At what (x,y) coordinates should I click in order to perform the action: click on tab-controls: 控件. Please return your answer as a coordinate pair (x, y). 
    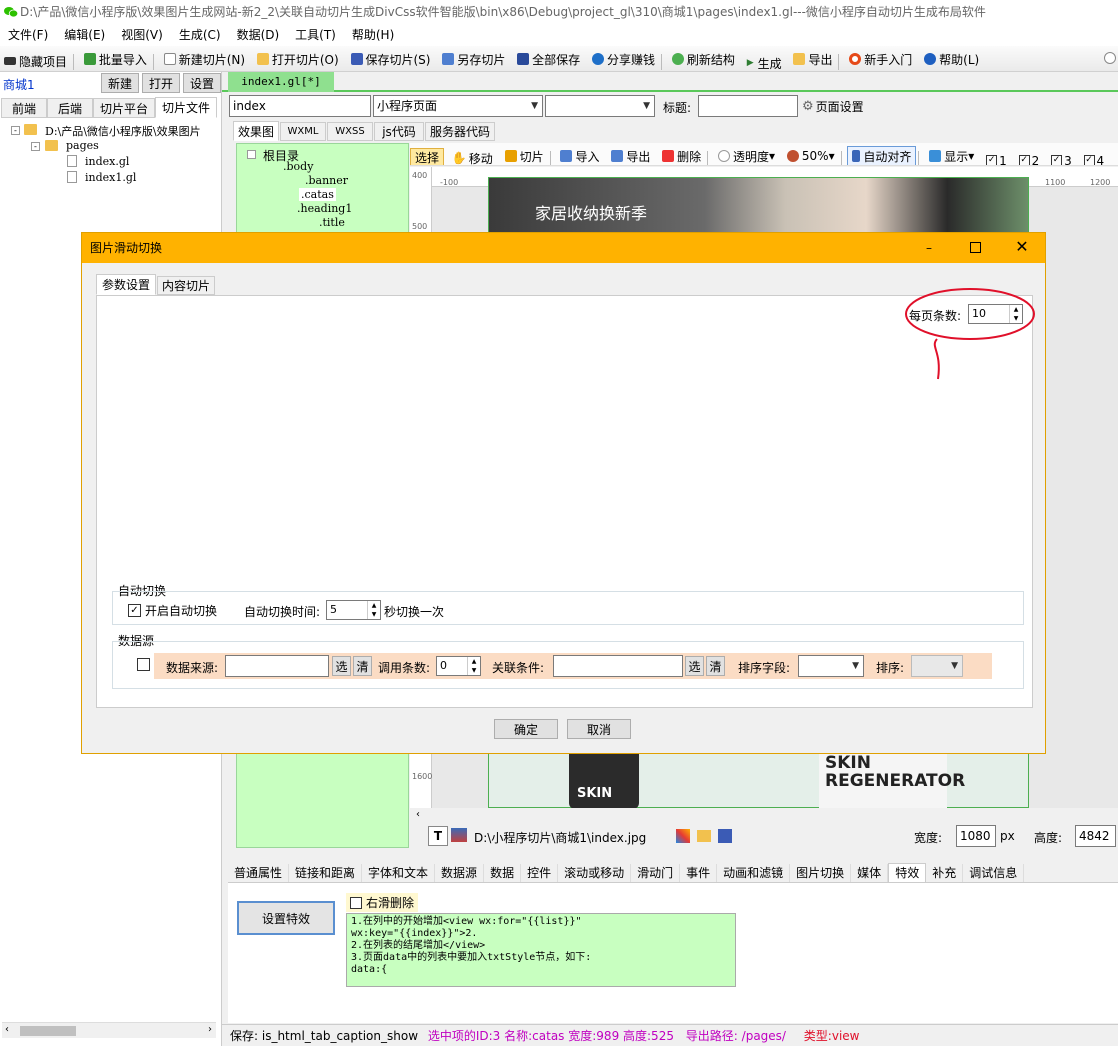
    Looking at the image, I should click on (540, 873).